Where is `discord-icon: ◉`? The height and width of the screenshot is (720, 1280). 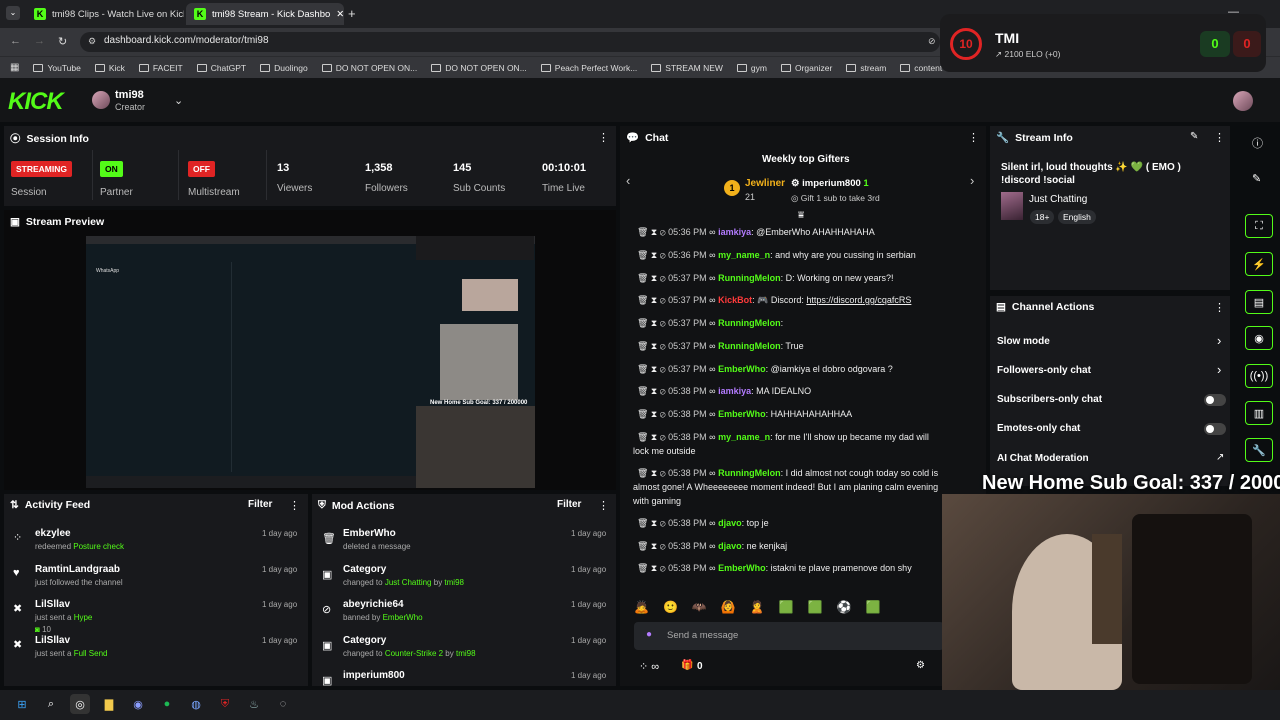 discord-icon: ◉ is located at coordinates (138, 704).